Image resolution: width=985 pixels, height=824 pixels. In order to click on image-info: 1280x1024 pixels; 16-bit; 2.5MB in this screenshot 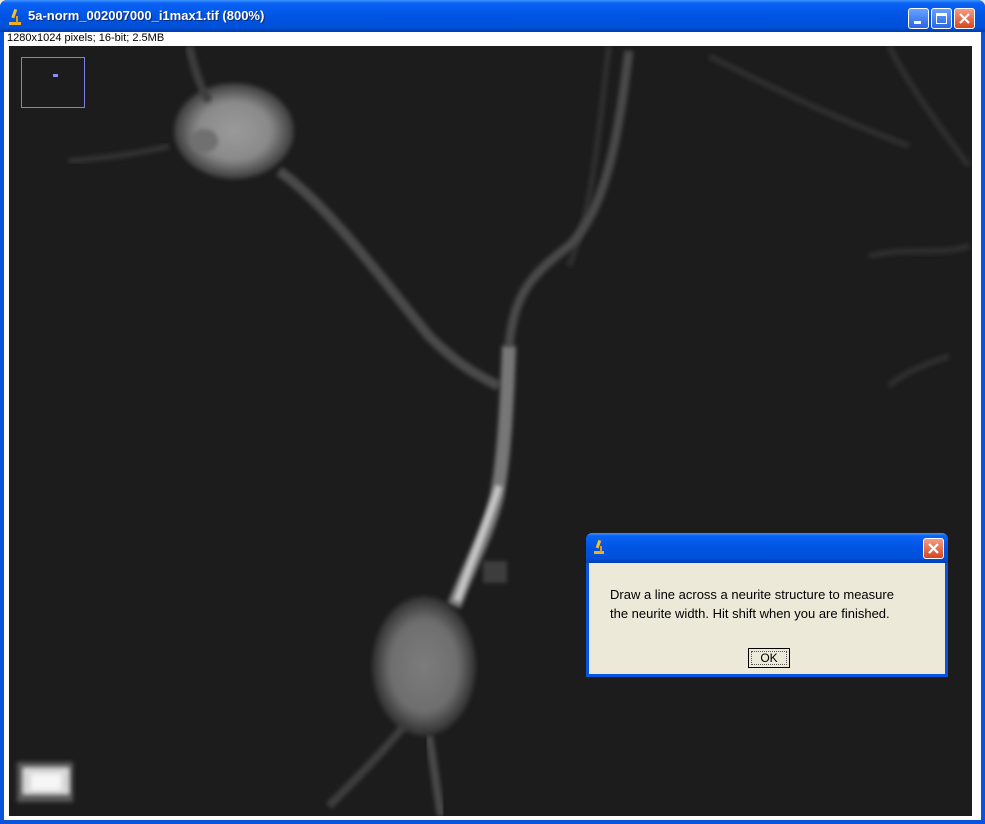, I will do `click(86, 38)`.